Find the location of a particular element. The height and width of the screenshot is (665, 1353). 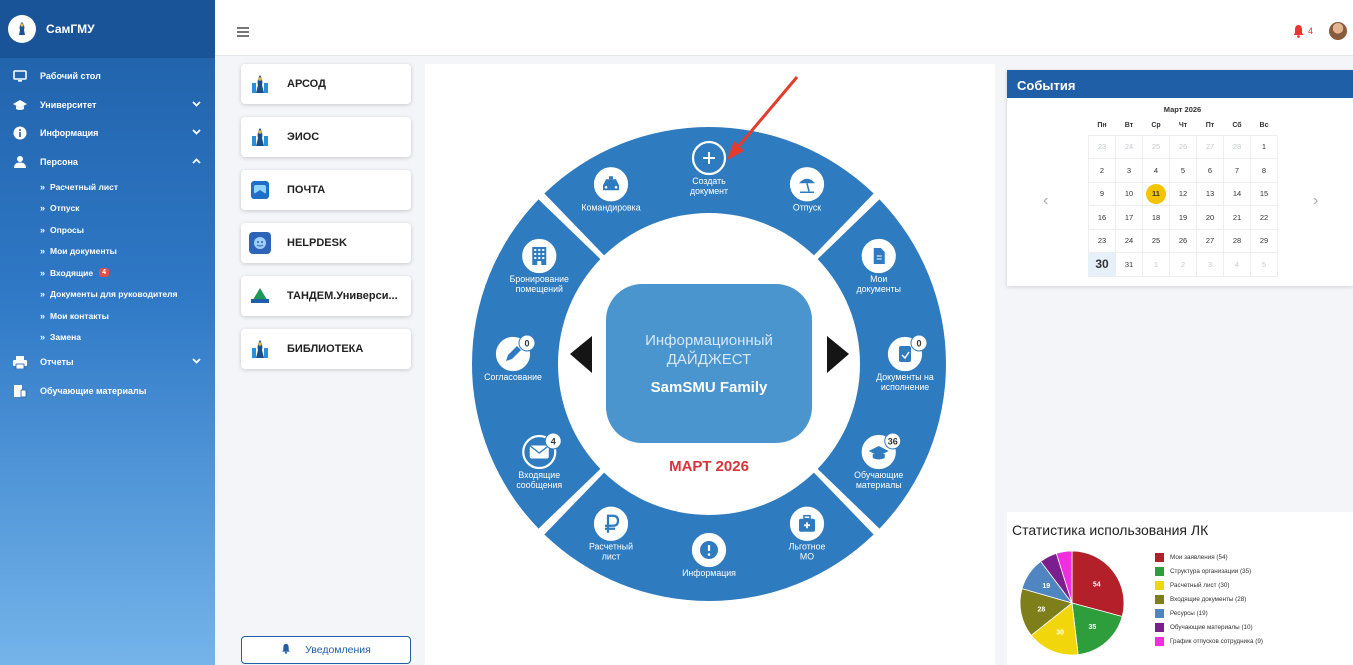

app-label: БИБЛИОТЕКА is located at coordinates (325, 349).